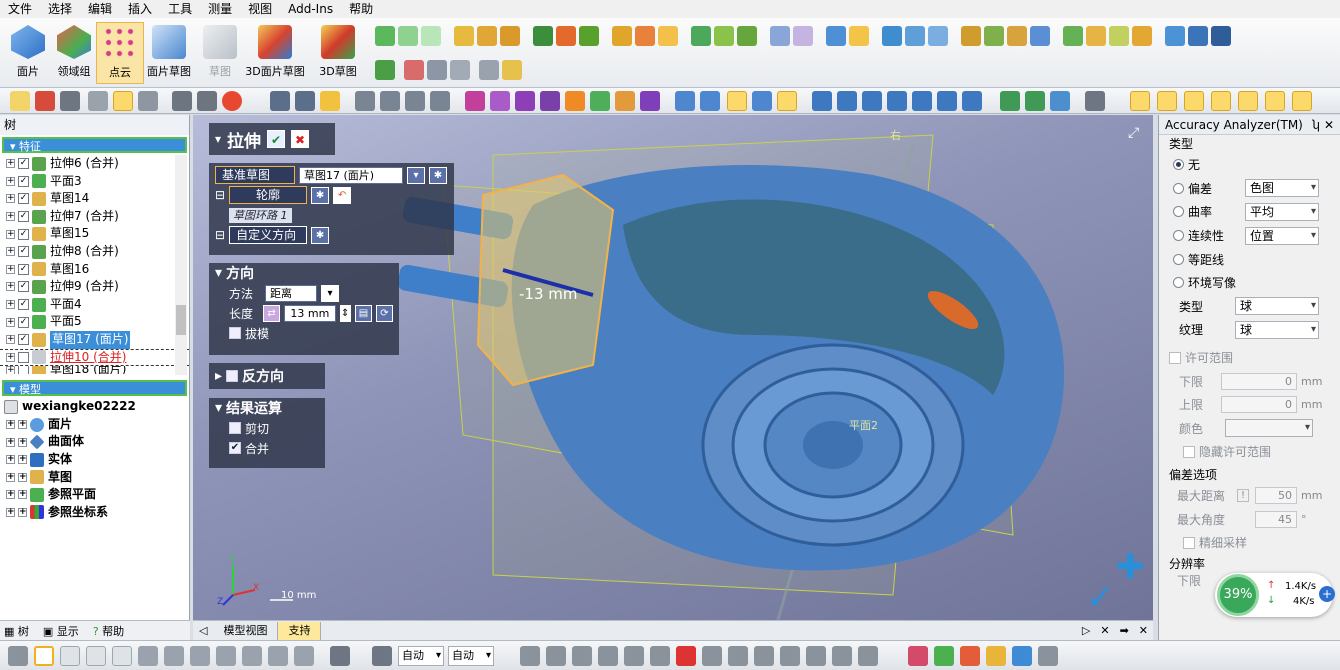 The width and height of the screenshot is (1340, 670). I want to click on confirm-button: ✔, so click(276, 139).